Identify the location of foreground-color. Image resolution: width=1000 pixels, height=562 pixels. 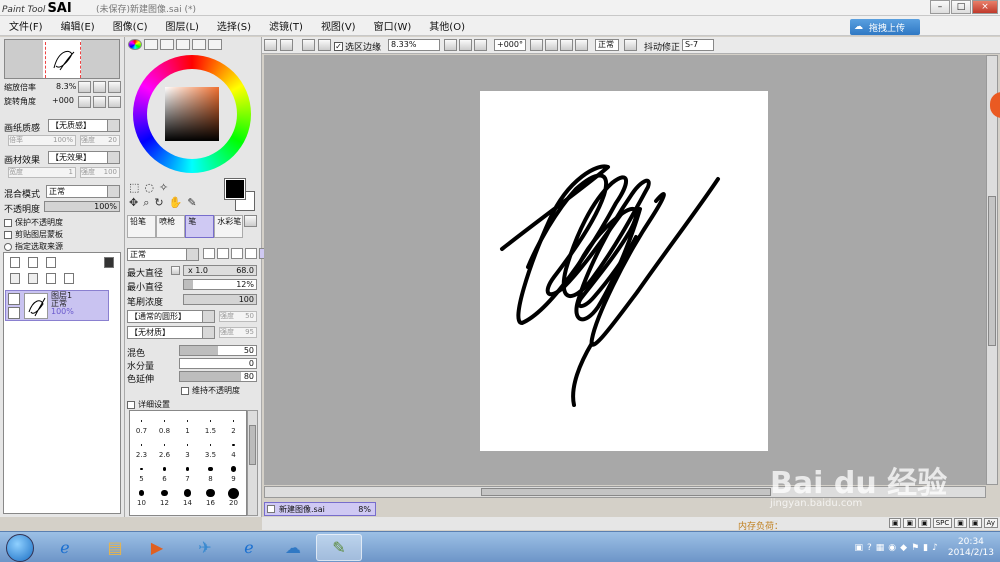
(235, 189).